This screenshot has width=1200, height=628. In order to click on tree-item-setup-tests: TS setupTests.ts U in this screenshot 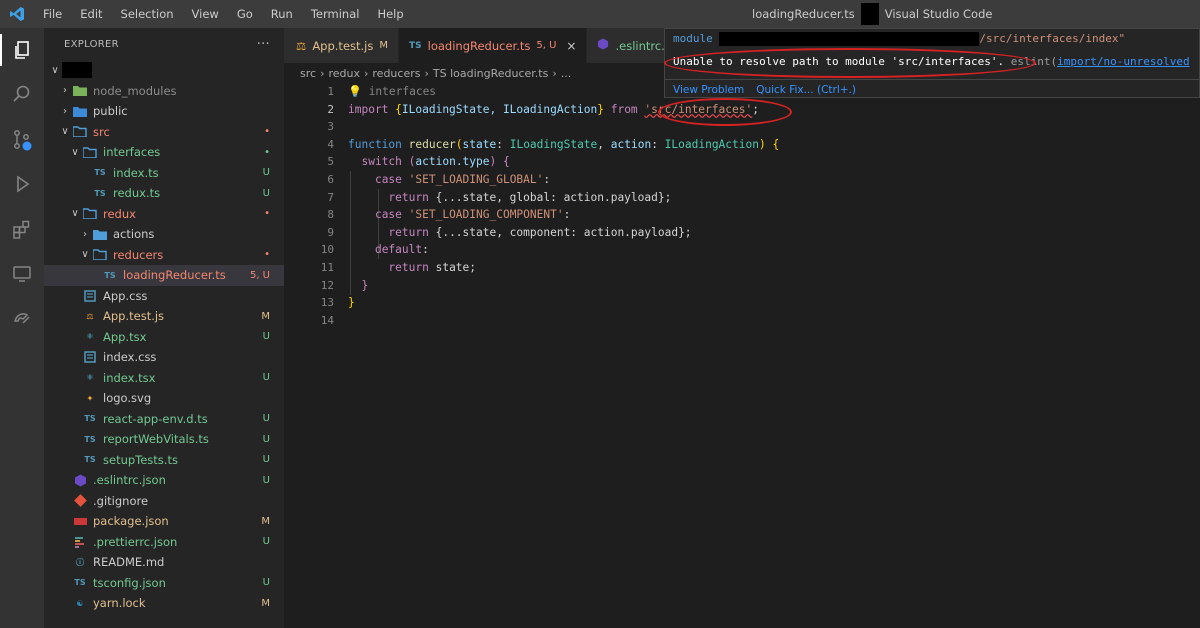, I will do `click(164, 460)`.